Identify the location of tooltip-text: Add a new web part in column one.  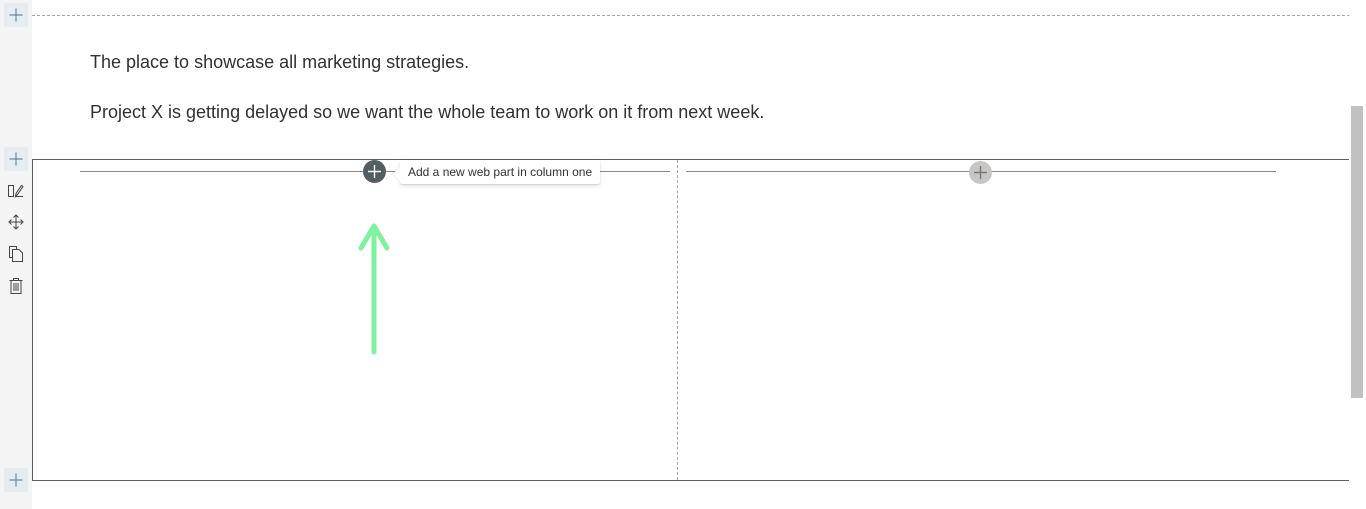
(500, 172).